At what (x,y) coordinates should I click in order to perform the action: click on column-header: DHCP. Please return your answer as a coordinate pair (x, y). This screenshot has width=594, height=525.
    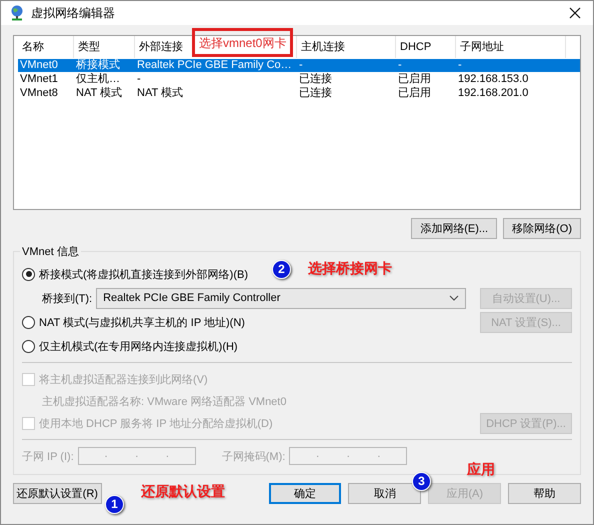
    Looking at the image, I should click on (416, 47).